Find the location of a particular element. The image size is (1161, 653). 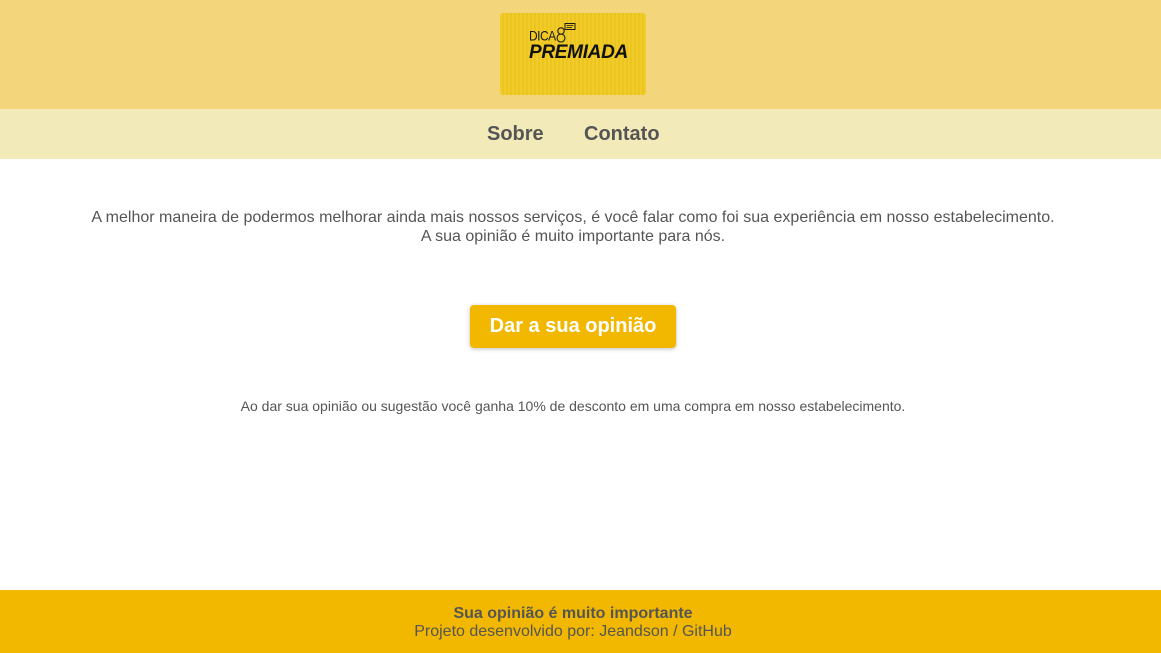

chat-bubbles-icon is located at coordinates (566, 33).